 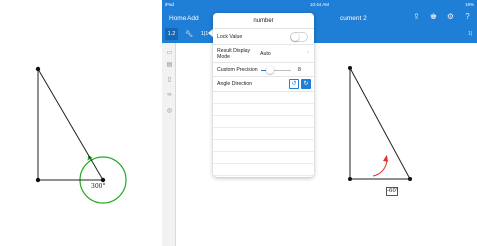 What do you see at coordinates (442, 16) in the screenshot?
I see `nav-icon-group: ⇪ ♚ ⚙ ?` at bounding box center [442, 16].